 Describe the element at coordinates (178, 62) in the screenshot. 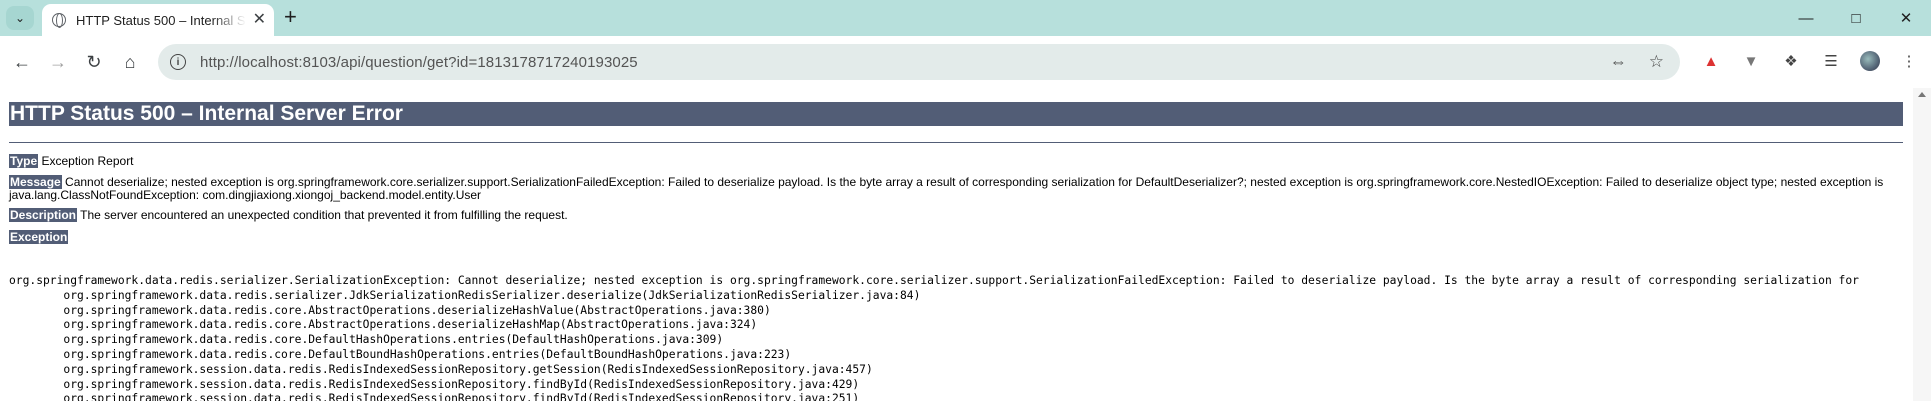

I see `info-icon: i` at that location.